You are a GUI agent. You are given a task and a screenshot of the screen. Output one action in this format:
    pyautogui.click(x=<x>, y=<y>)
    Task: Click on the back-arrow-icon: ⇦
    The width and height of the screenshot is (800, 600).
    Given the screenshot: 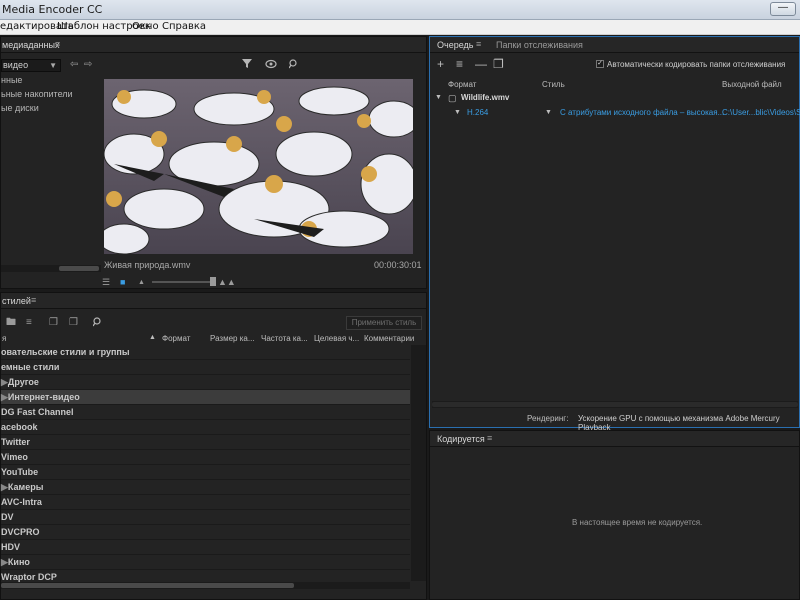 What is the action you would take?
    pyautogui.click(x=74, y=65)
    